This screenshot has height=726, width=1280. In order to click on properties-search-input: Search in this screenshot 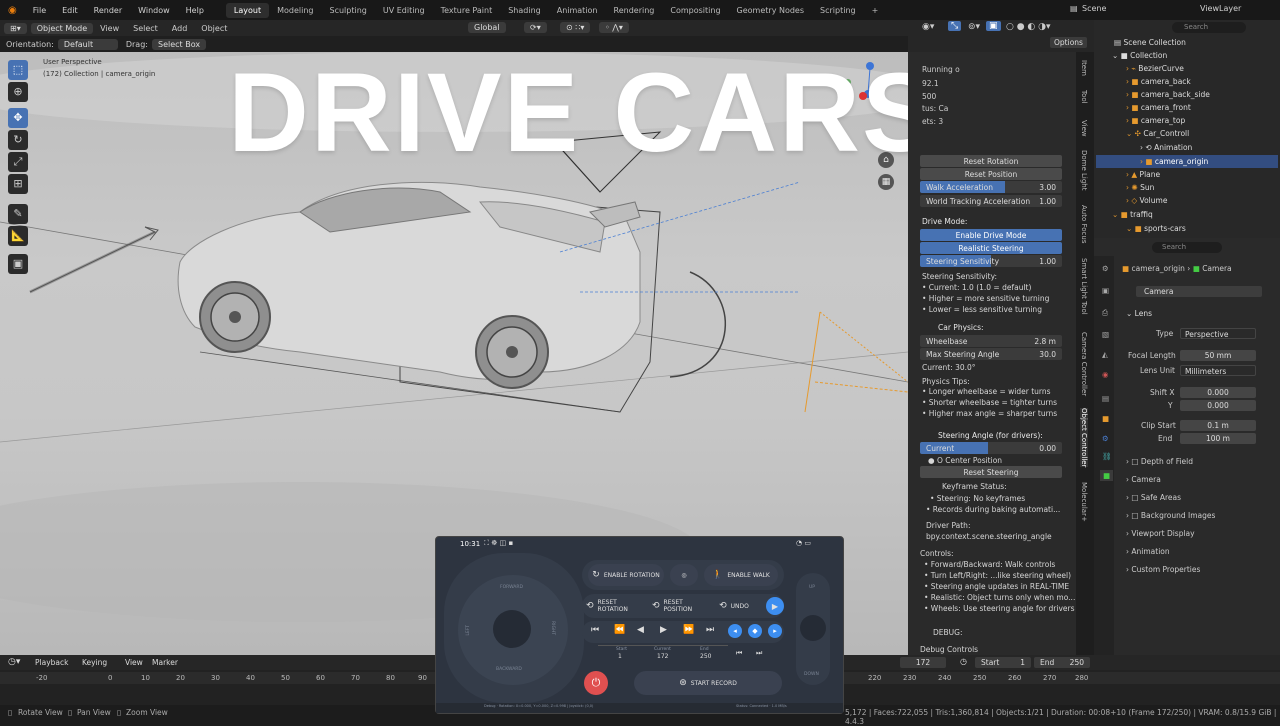, I will do `click(1187, 247)`.